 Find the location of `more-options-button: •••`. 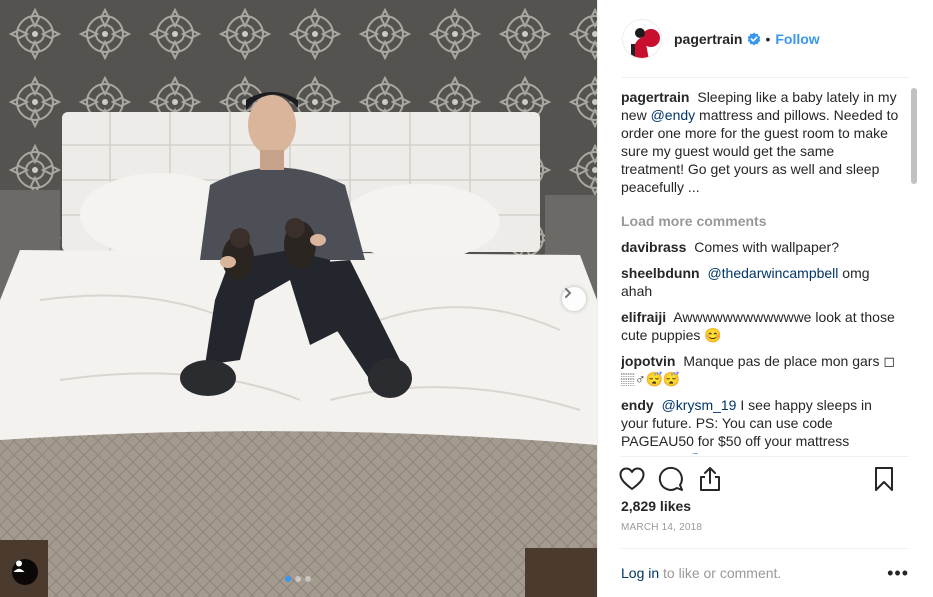

more-options-button: ••• is located at coordinates (898, 573).